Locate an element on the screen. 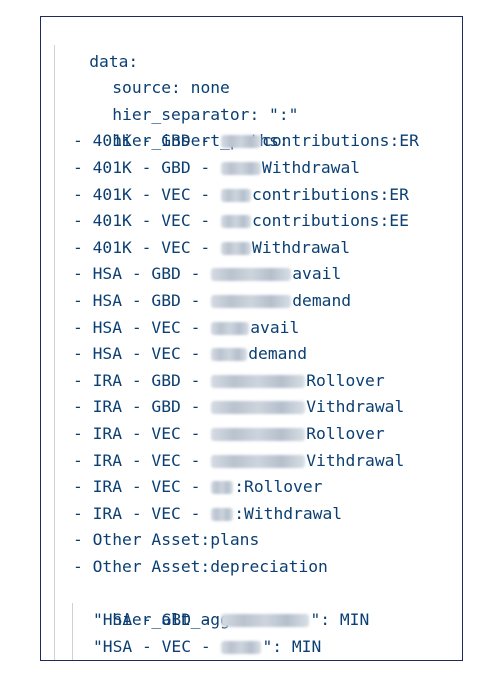 This screenshot has width=504, height=682. insert-path-line: - IRA - VEC - Rollover is located at coordinates (229, 434).